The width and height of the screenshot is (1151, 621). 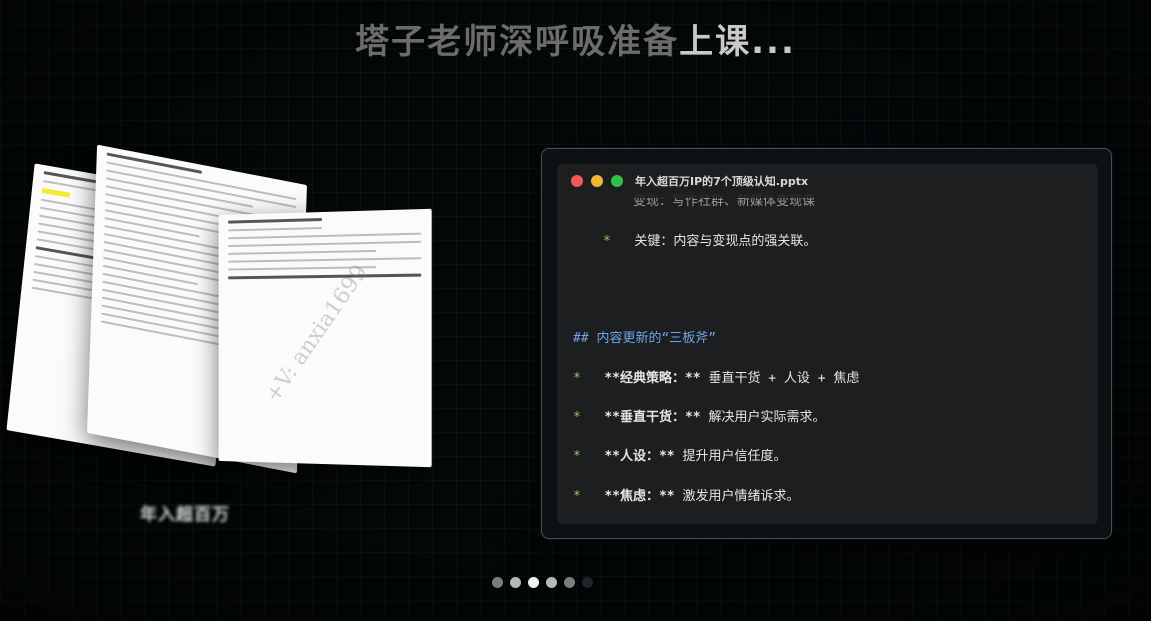 What do you see at coordinates (679, 454) in the screenshot?
I see `code-line-bullet-3: * **人设：** 提升用户信任度。` at bounding box center [679, 454].